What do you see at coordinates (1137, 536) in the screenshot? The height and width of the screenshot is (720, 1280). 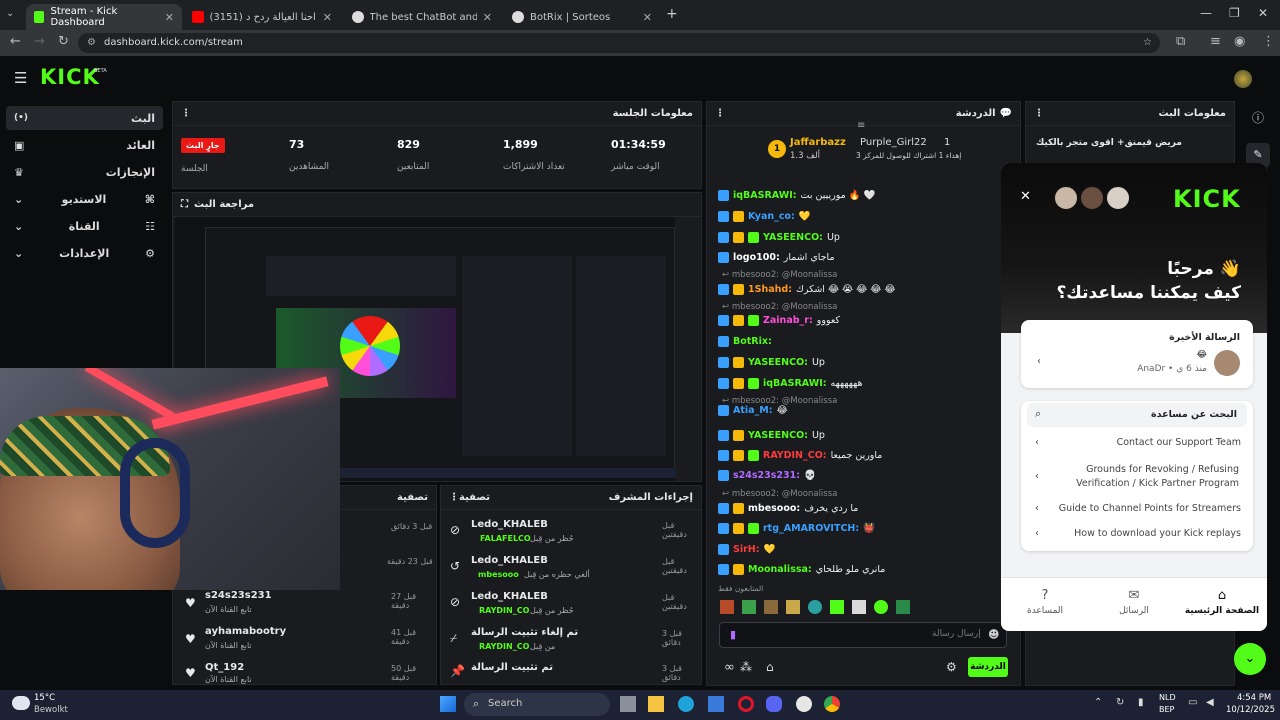 I see `help-link: ‹ How to download your Kick replays` at bounding box center [1137, 536].